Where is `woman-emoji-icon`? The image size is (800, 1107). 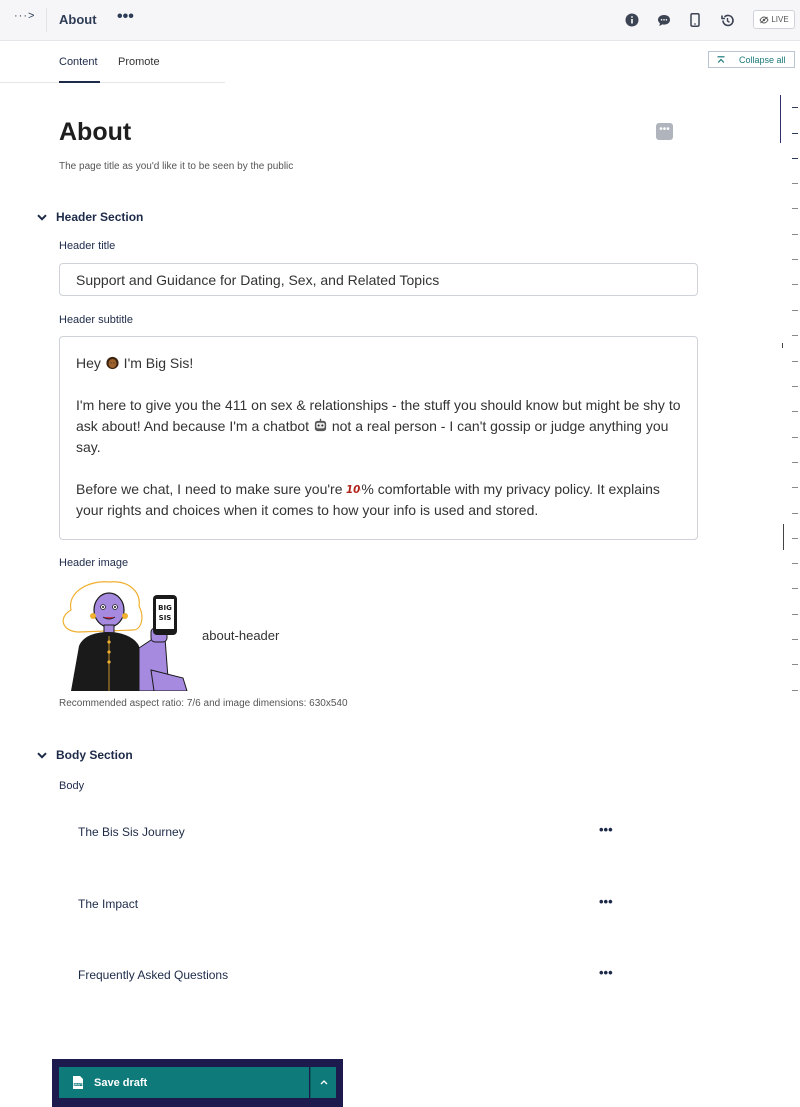
woman-emoji-icon is located at coordinates (112, 363).